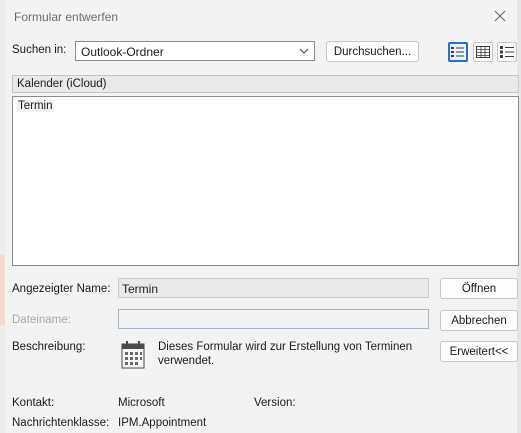 This screenshot has width=521, height=433. Describe the element at coordinates (35, 106) in the screenshot. I see `list-item: Termin` at that location.